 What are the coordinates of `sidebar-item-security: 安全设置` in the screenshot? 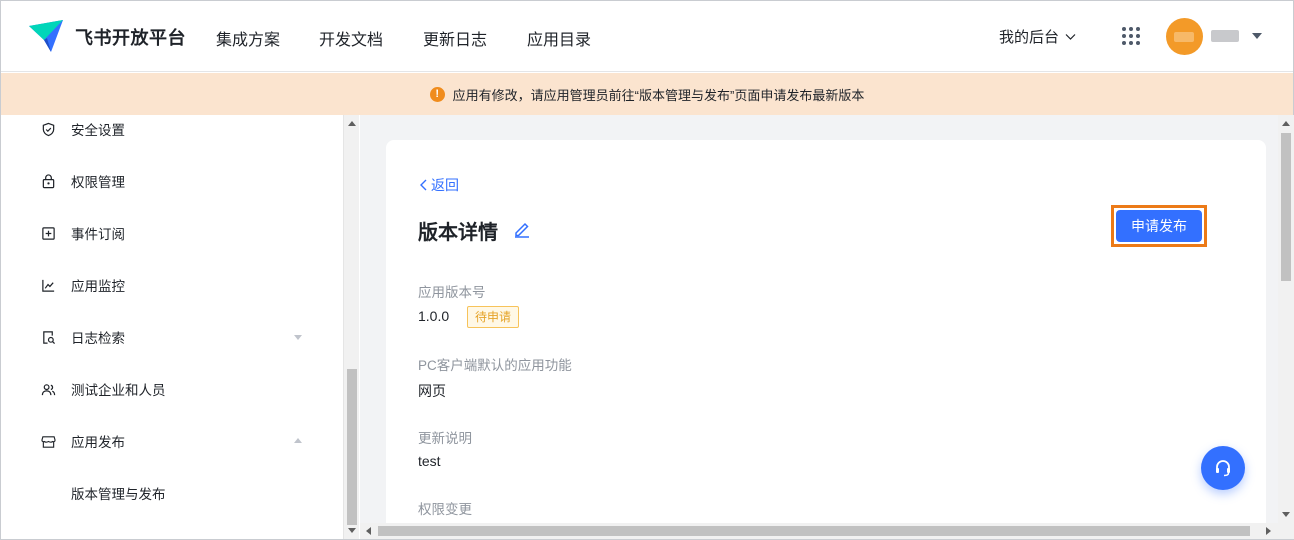 It's located at (172, 132).